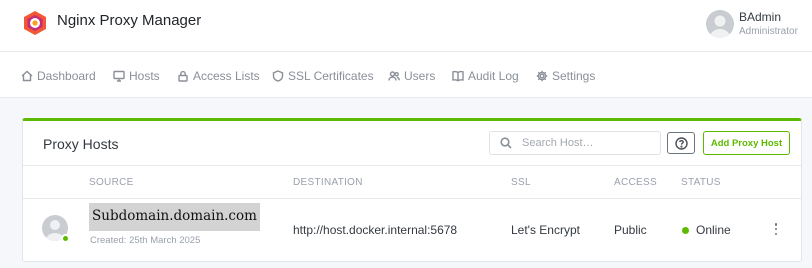 The width and height of the screenshot is (812, 268). I want to click on column-header-status: STATUS, so click(701, 182).